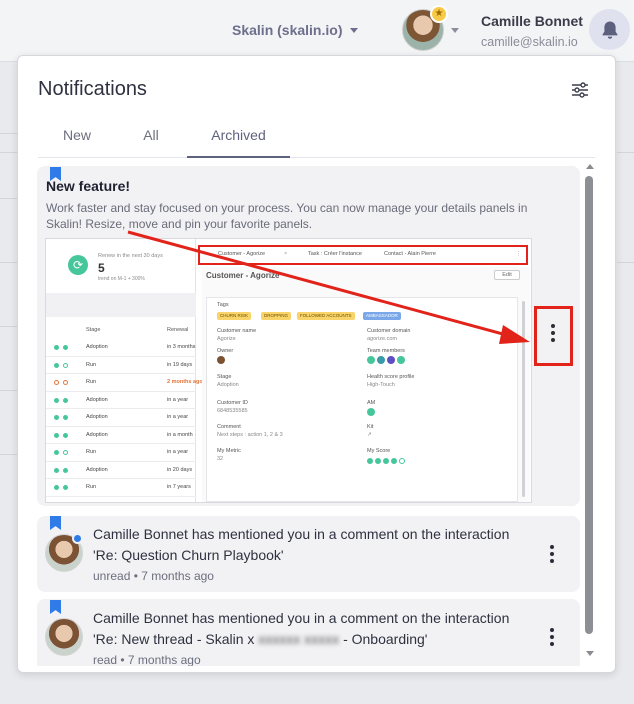 Image resolution: width=634 pixels, height=704 pixels. What do you see at coordinates (590, 653) in the screenshot?
I see `scroll-down-arrow-icon` at bounding box center [590, 653].